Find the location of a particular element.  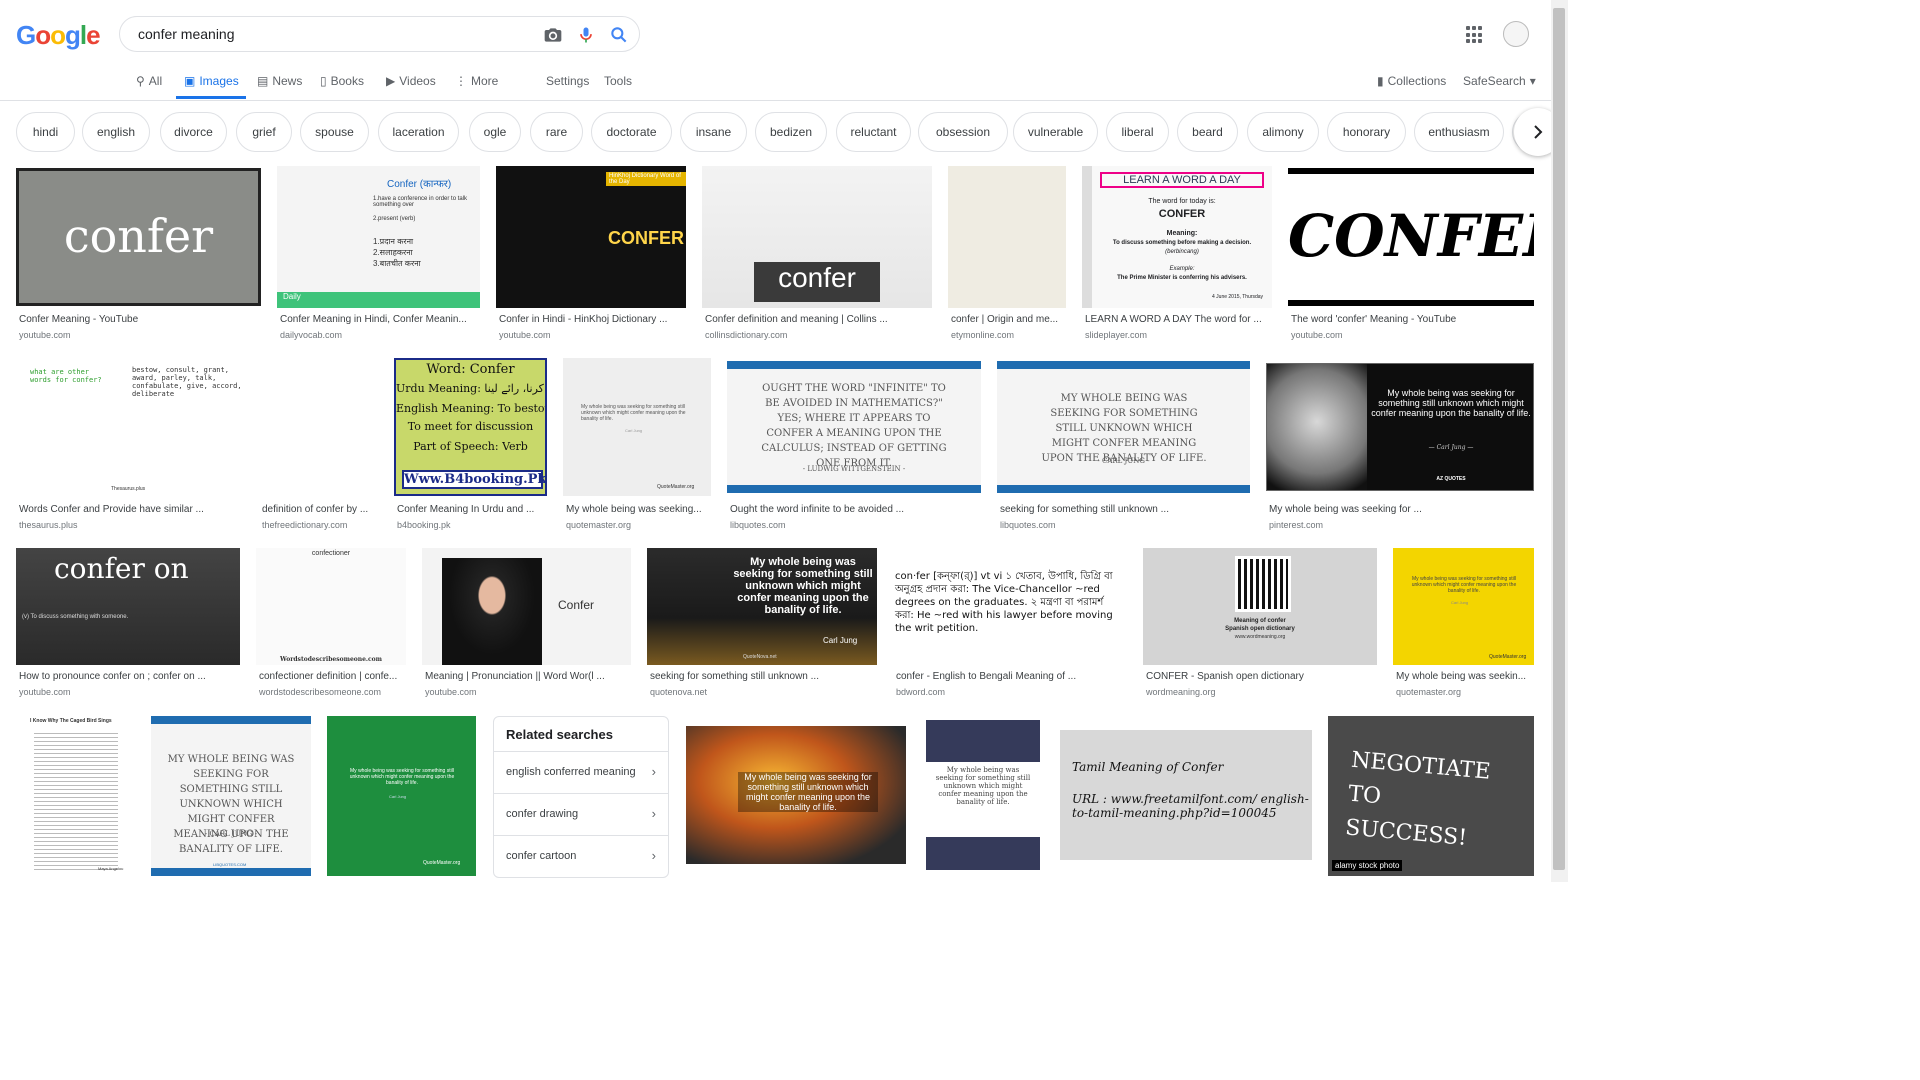

related-search-item: confer cartoon › is located at coordinates (581, 855).